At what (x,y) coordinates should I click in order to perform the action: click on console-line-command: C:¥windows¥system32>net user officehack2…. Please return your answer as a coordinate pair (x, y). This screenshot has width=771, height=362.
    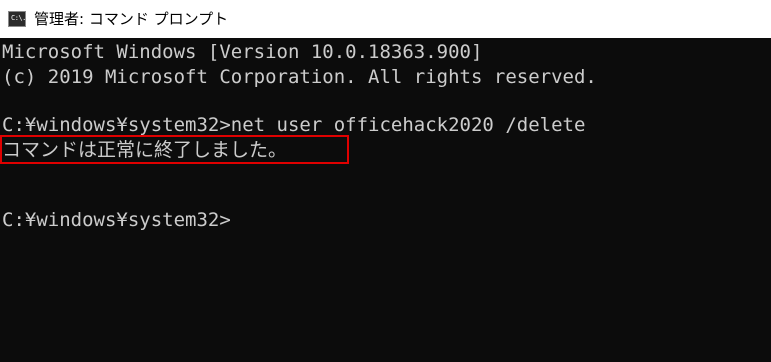
    Looking at the image, I should click on (294, 125).